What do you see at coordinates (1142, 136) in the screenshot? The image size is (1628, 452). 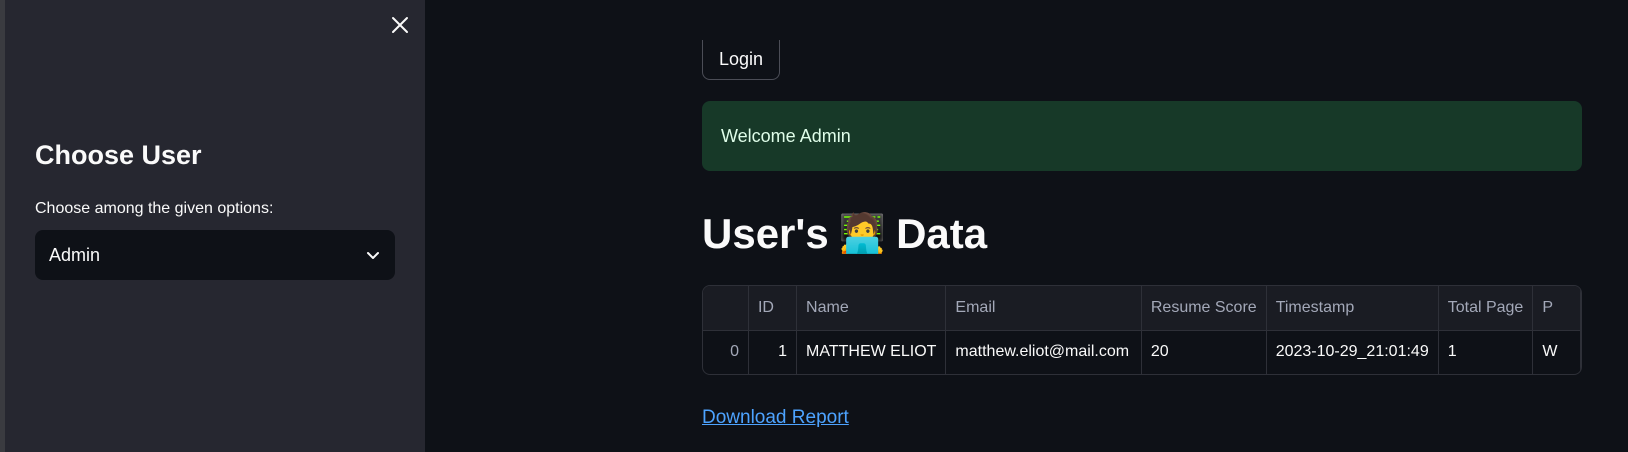 I see `success-alert: Welcome Admin` at bounding box center [1142, 136].